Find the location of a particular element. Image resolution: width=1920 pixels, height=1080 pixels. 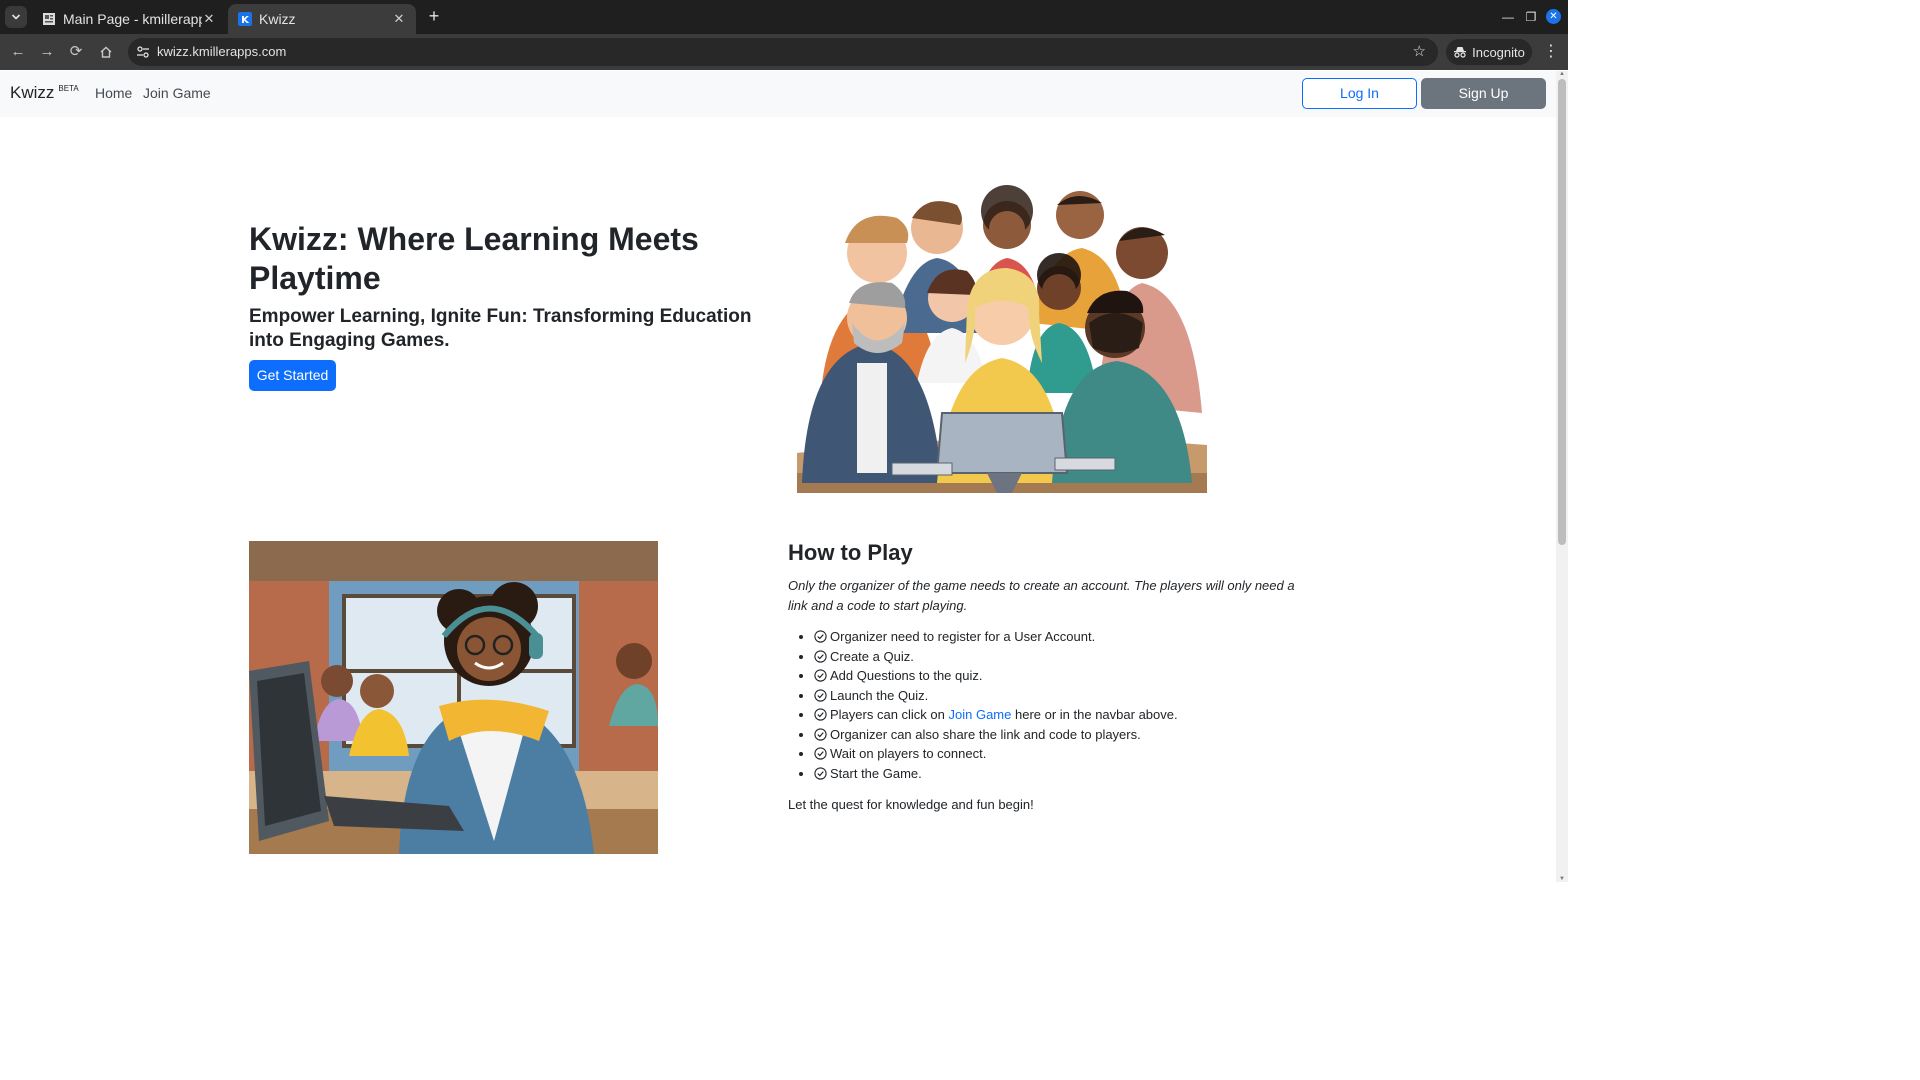

join-game-link: Join Game is located at coordinates (980, 714).